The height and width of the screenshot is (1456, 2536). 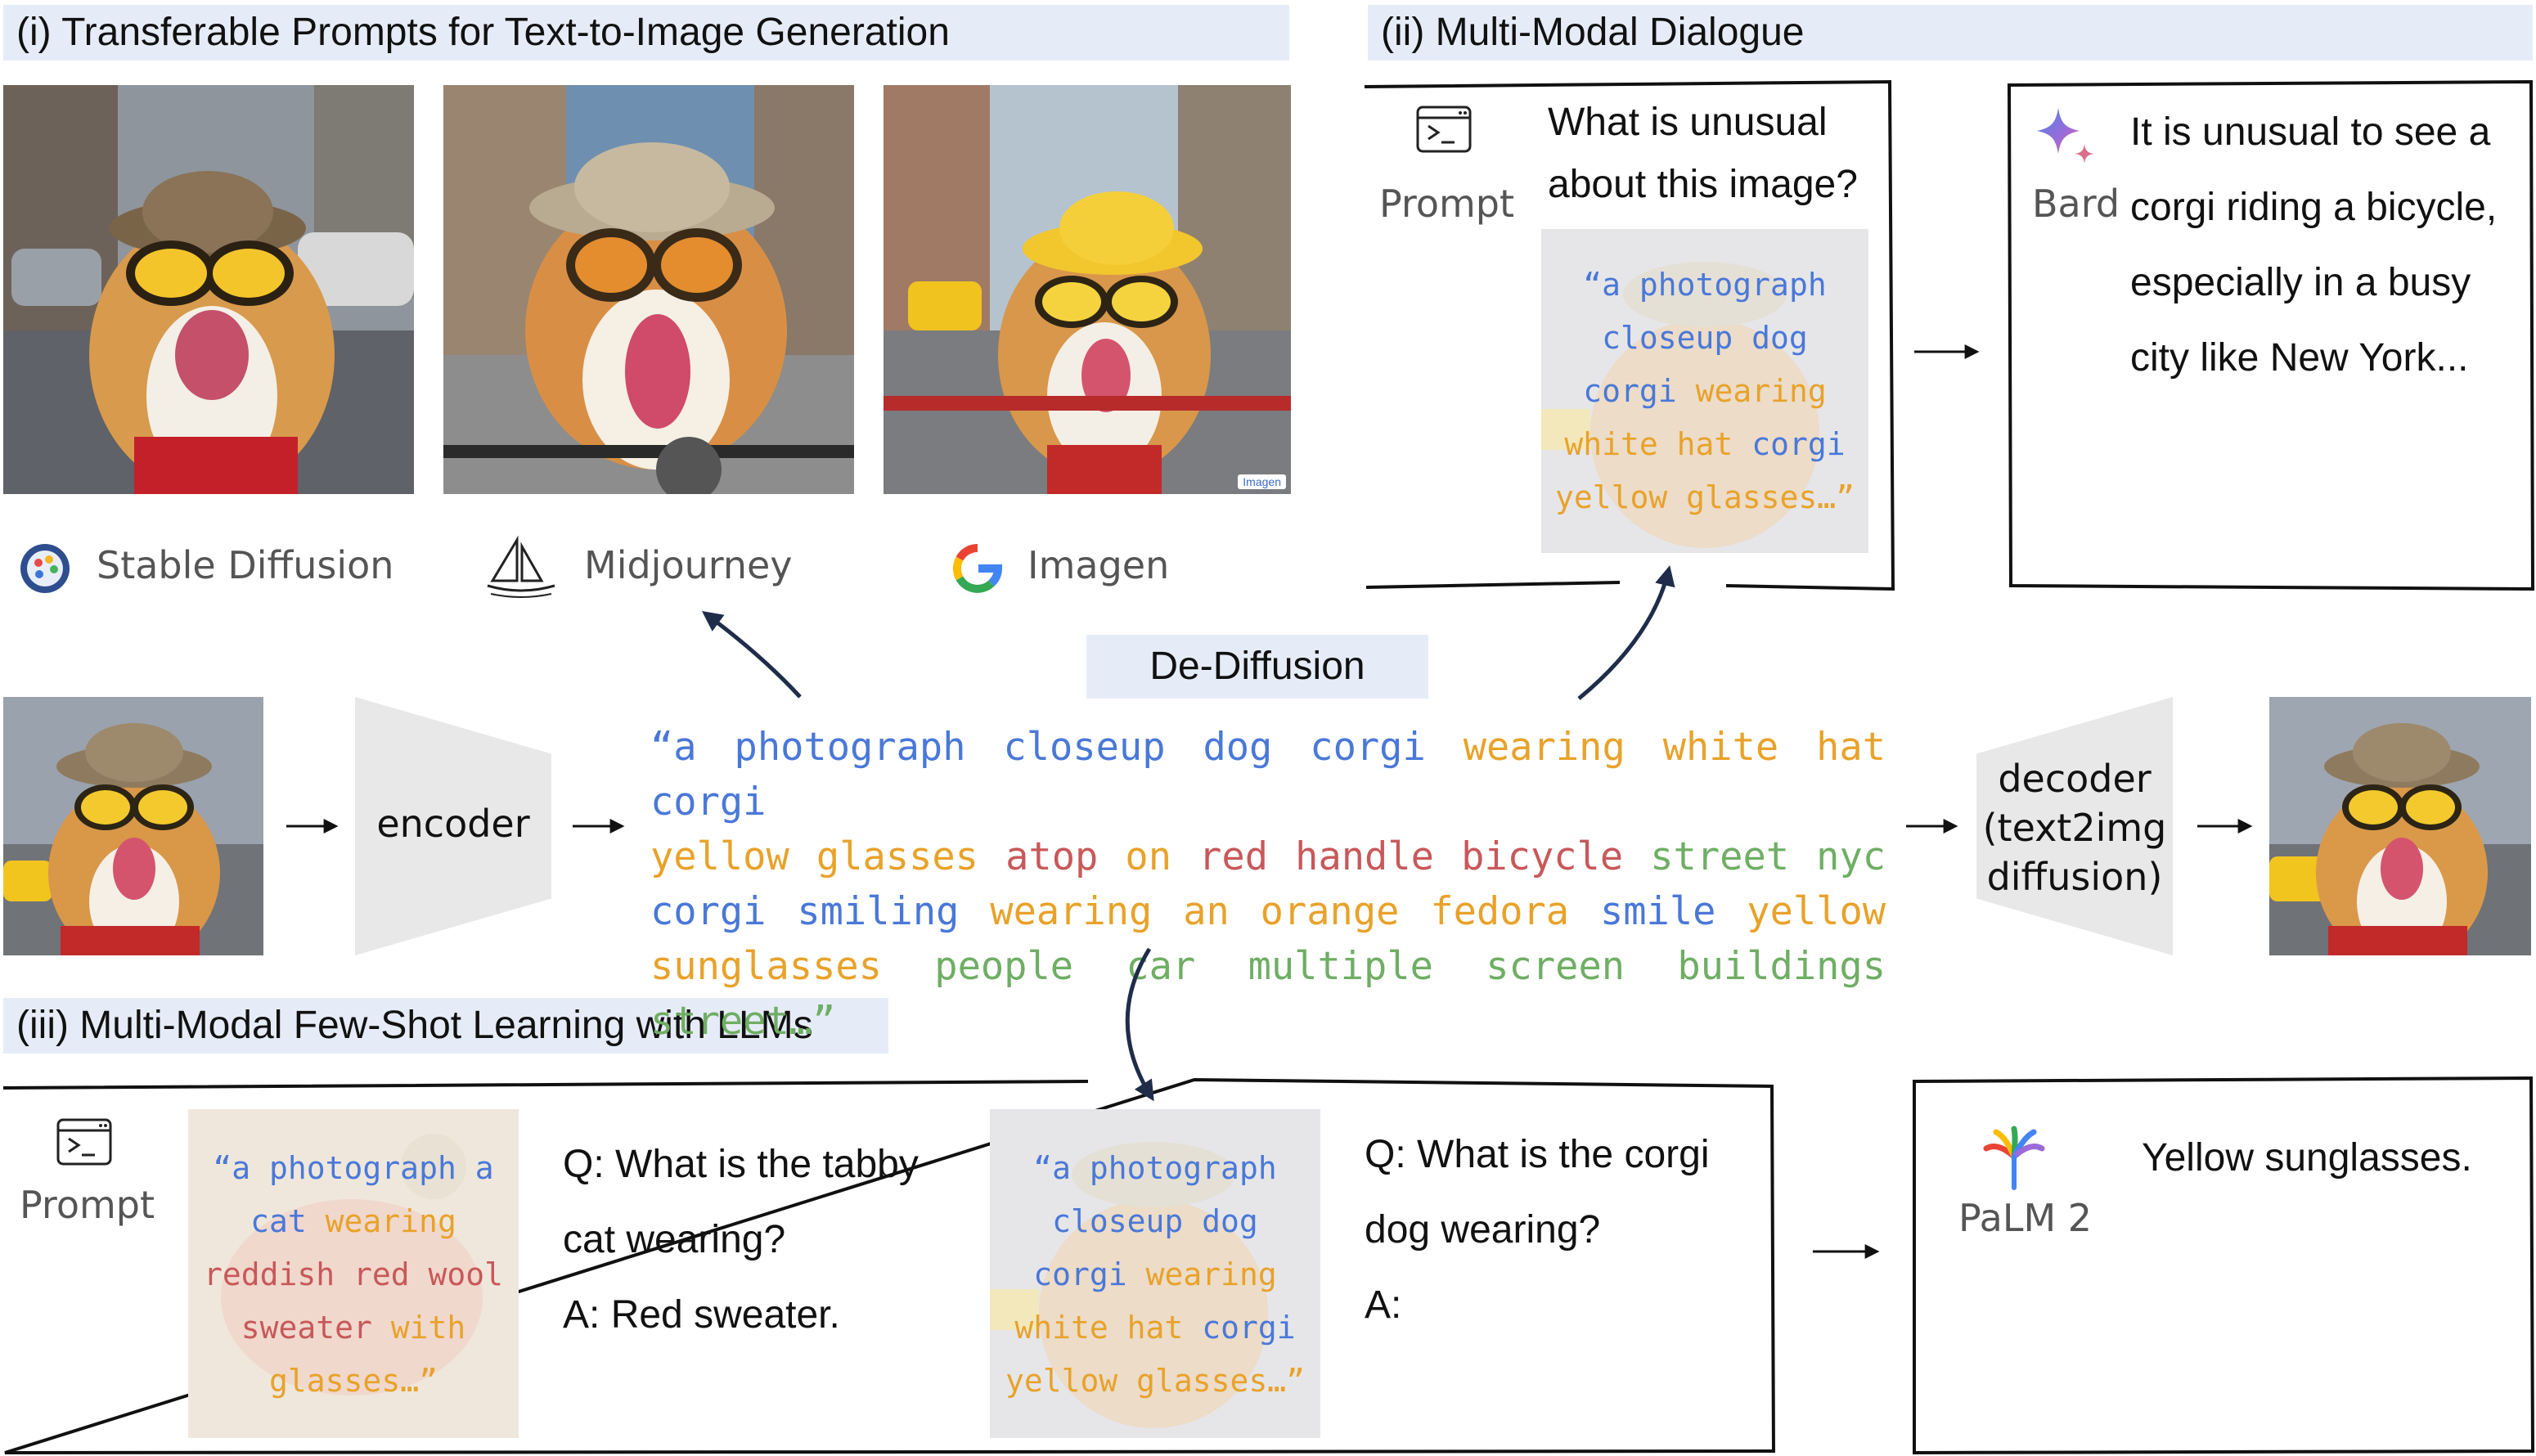 What do you see at coordinates (1851, 856) in the screenshot?
I see `prompt-token: nyc` at bounding box center [1851, 856].